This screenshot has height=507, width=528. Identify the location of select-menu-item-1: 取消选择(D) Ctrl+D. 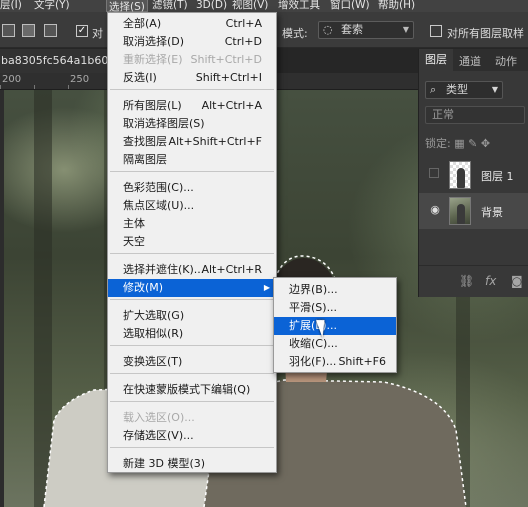
(192, 42).